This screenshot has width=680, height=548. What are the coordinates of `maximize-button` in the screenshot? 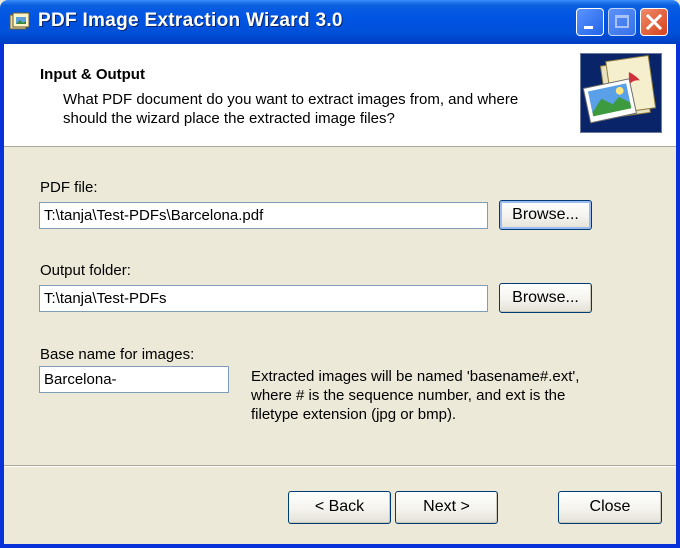 It's located at (622, 22).